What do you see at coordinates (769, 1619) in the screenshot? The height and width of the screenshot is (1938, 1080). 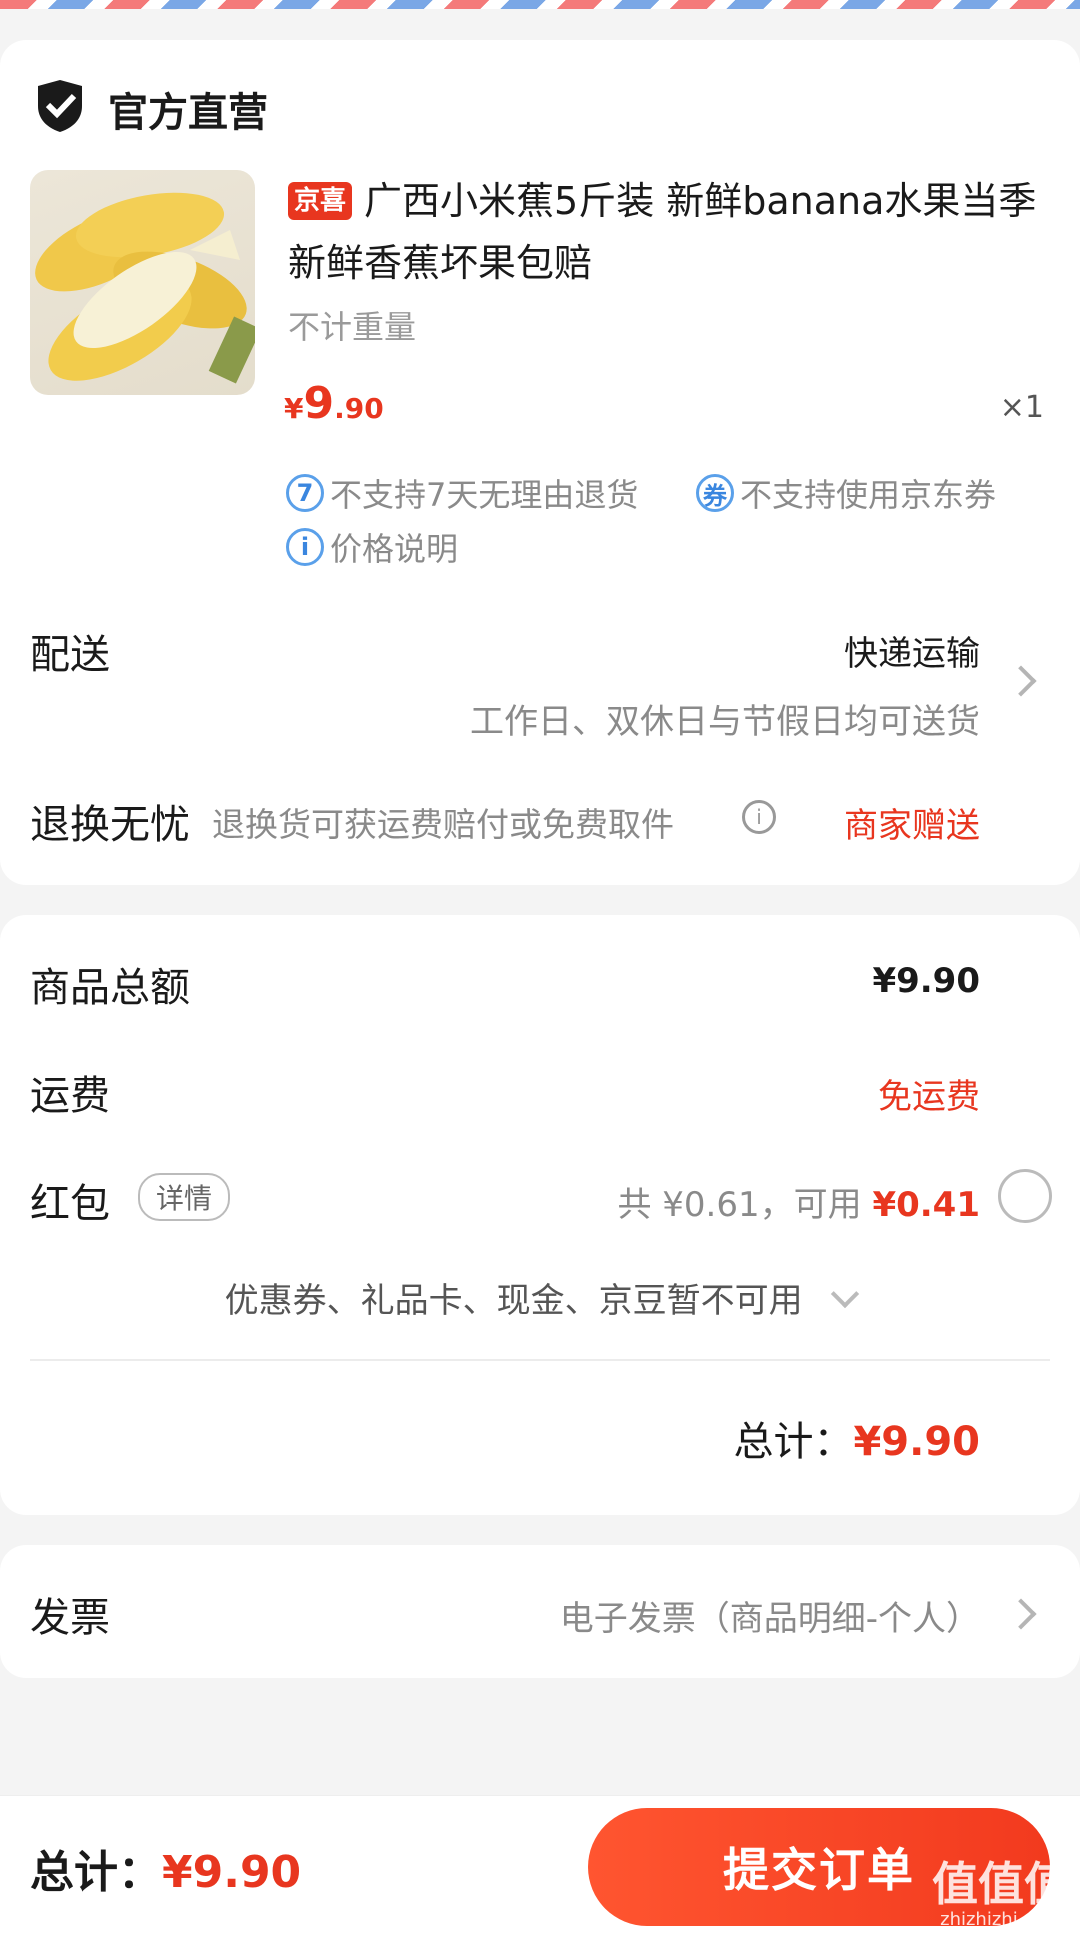 I see `invoice-value: 电子发票（商品明细-个人）` at bounding box center [769, 1619].